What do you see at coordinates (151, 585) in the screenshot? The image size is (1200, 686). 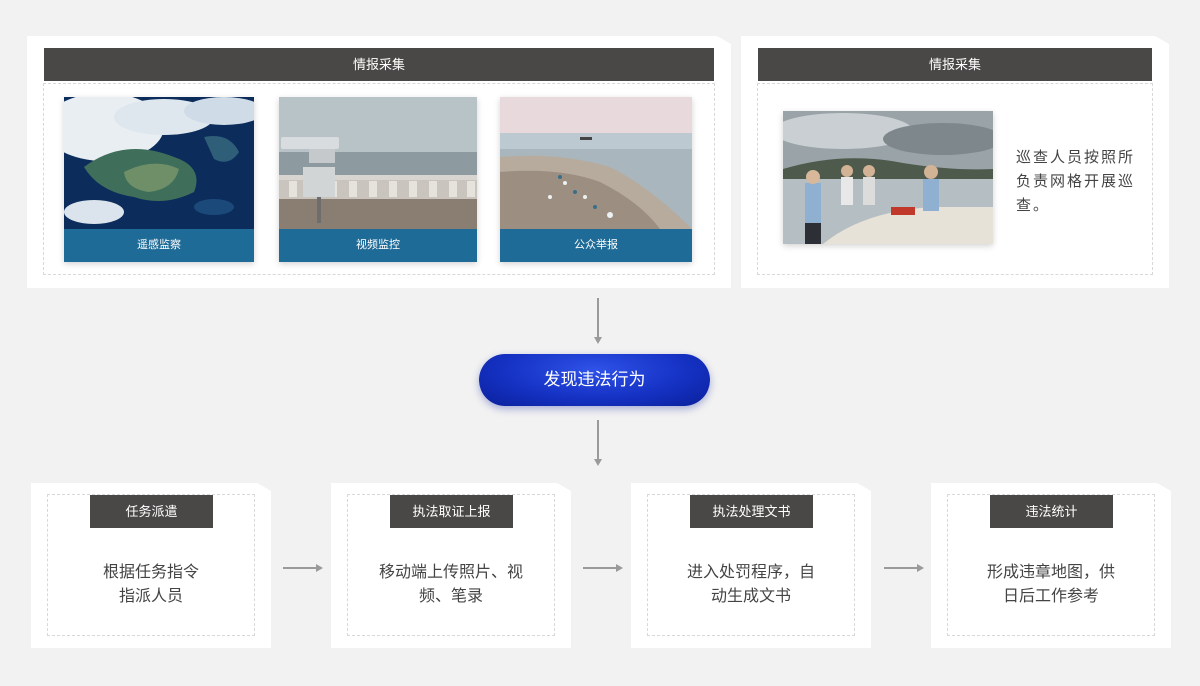 I see `step-text: 根据任务指令 指派人员` at bounding box center [151, 585].